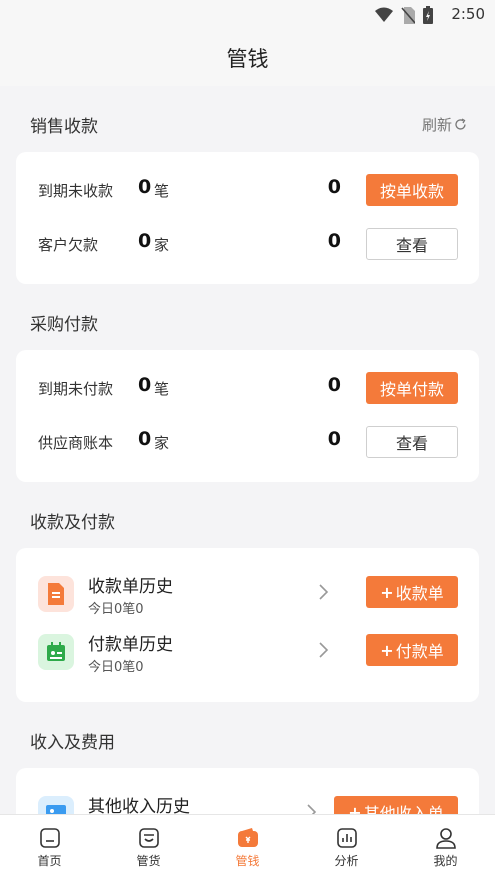  Describe the element at coordinates (346, 838) in the screenshot. I see `analysis-icon` at that location.